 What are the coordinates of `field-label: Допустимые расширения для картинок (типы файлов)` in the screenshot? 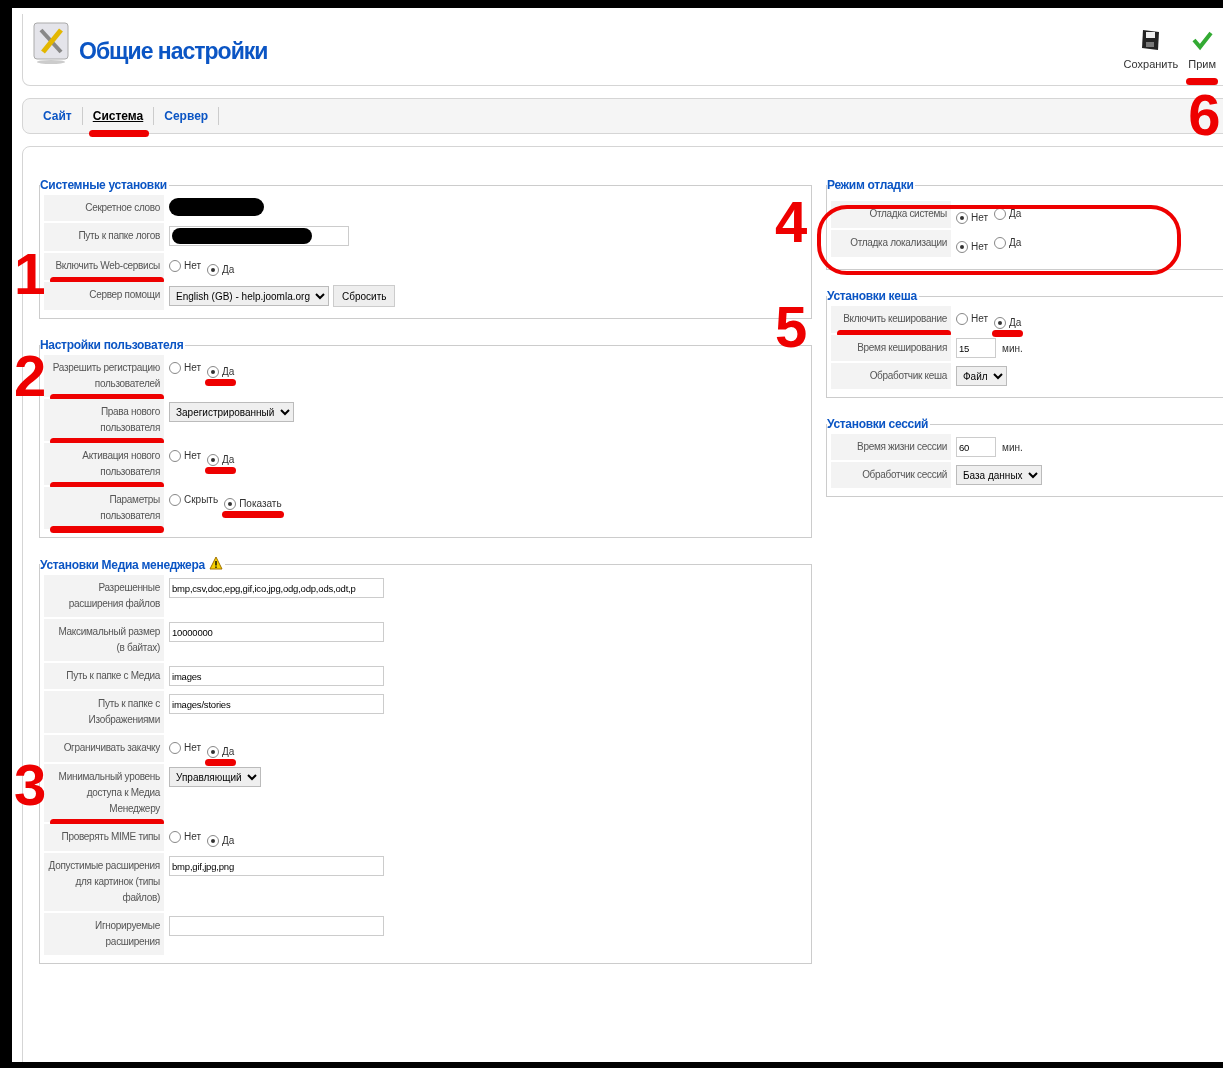 It's located at (104, 881).